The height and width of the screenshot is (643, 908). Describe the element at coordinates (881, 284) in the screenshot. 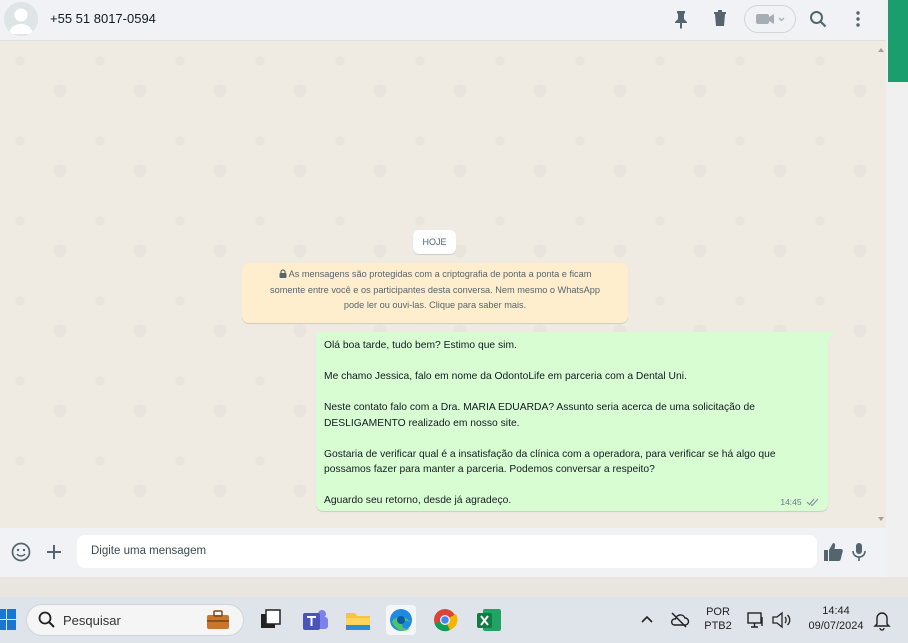

I see `chat-scrollbar` at that location.